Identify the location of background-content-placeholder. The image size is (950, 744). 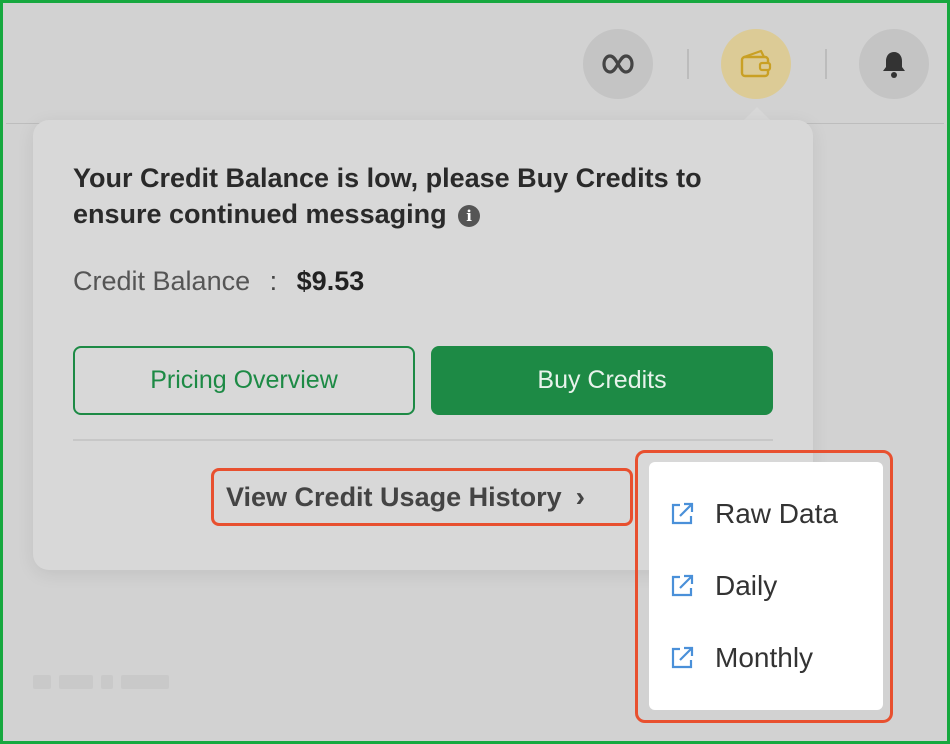
(123, 685).